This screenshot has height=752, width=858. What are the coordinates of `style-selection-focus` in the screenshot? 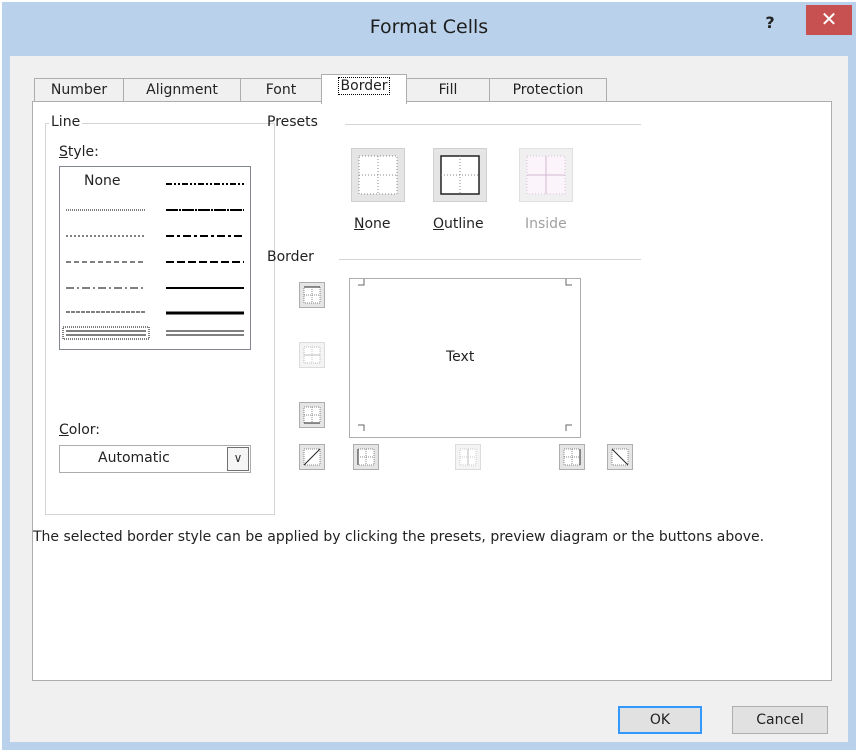 It's located at (106, 333).